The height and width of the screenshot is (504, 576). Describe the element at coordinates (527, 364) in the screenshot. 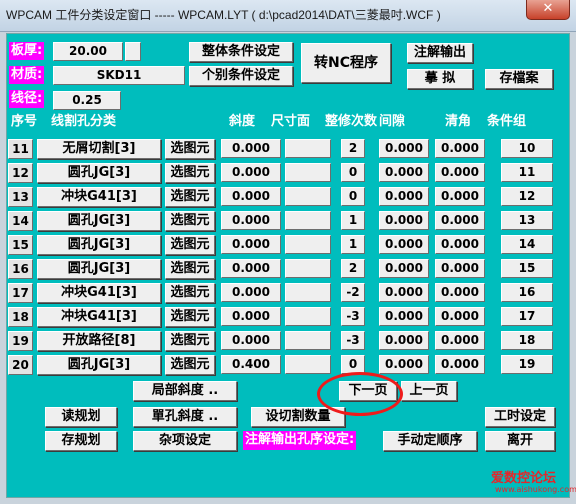

I see `condition-group-field: 19` at that location.